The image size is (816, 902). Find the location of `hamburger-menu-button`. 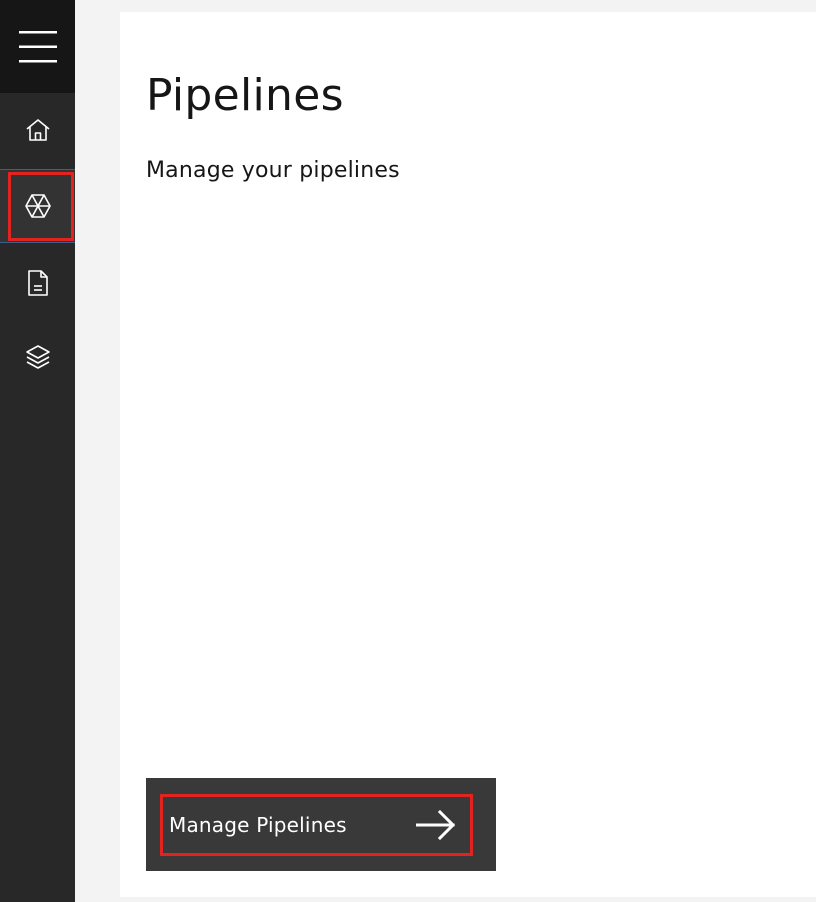

hamburger-menu-button is located at coordinates (37, 46).